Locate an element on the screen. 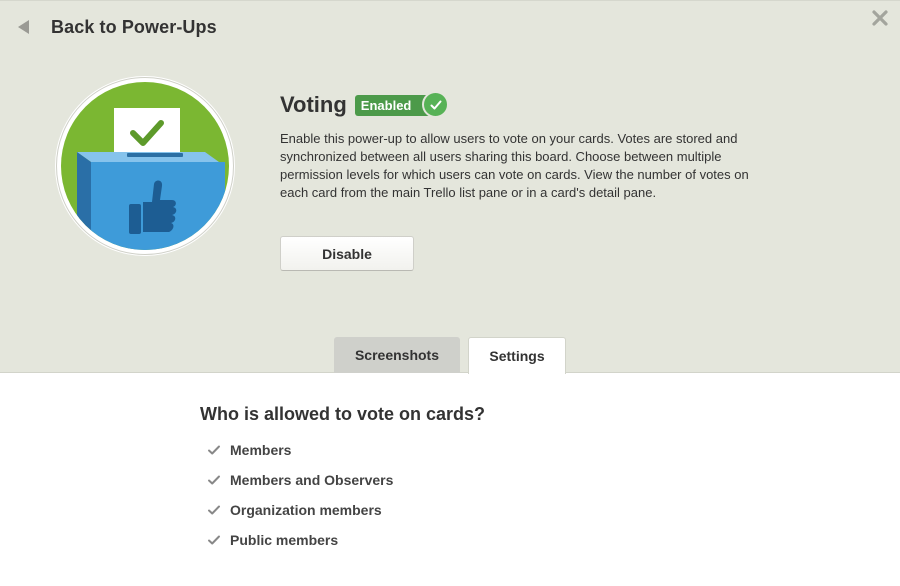 The width and height of the screenshot is (900, 586). ballot-box-thumbs-up-icon is located at coordinates (145, 166).